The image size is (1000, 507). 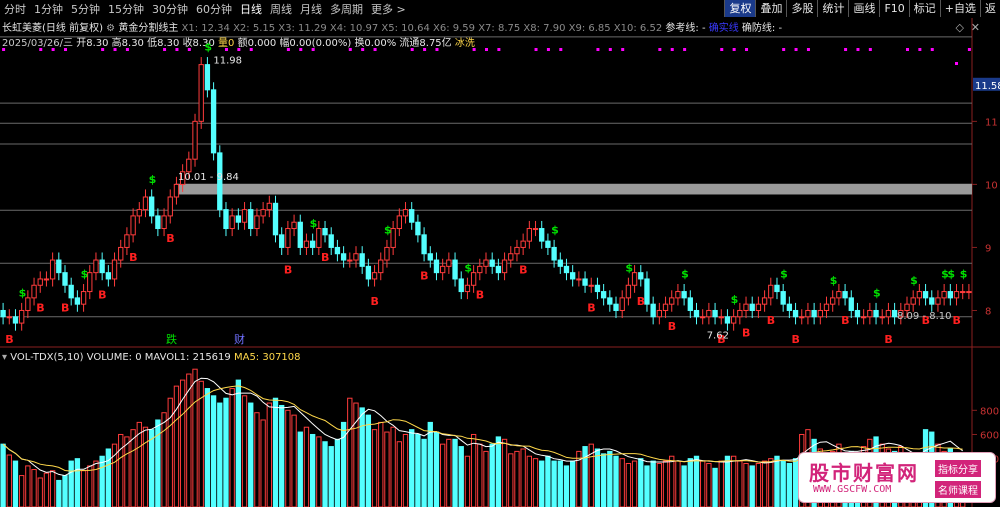 I want to click on volume-value: VOLUME: 0, so click(x=114, y=357).